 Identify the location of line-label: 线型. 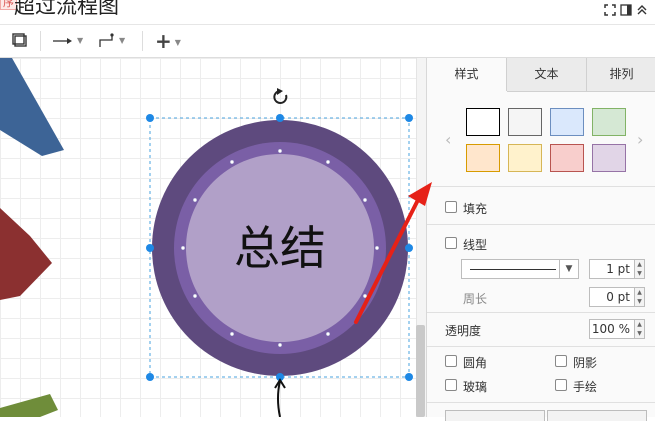
(475, 245).